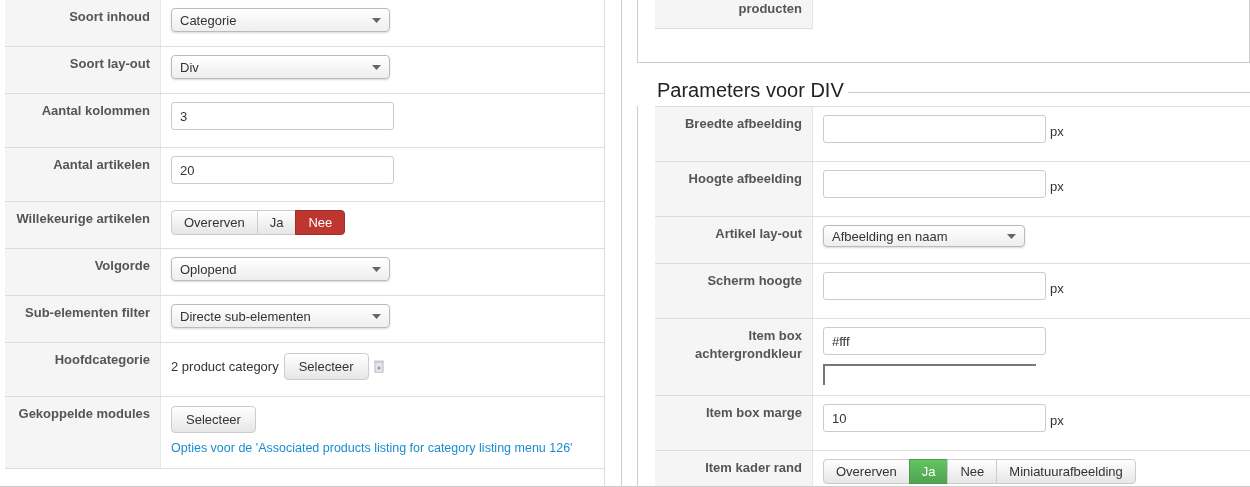 The width and height of the screenshot is (1250, 487). I want to click on fieldset-legend: Parameters voor DIV, so click(742, 90).